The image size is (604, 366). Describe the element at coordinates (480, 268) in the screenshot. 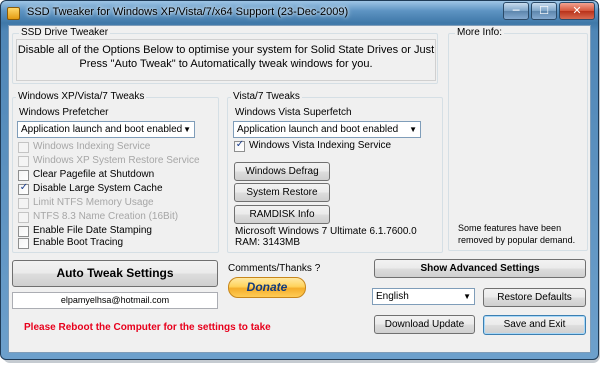

I see `show-advanced-settings-button: Show Advanced Settings` at that location.